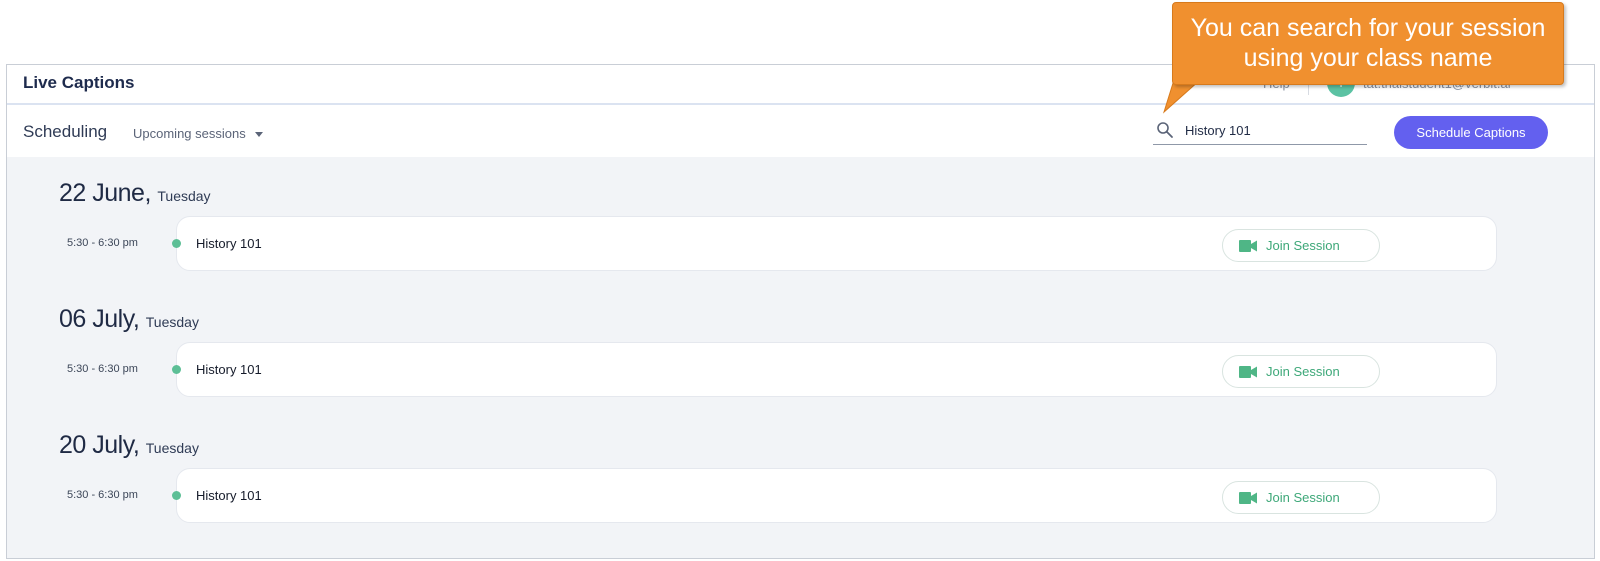  What do you see at coordinates (259, 135) in the screenshot?
I see `caret-down-icon` at bounding box center [259, 135].